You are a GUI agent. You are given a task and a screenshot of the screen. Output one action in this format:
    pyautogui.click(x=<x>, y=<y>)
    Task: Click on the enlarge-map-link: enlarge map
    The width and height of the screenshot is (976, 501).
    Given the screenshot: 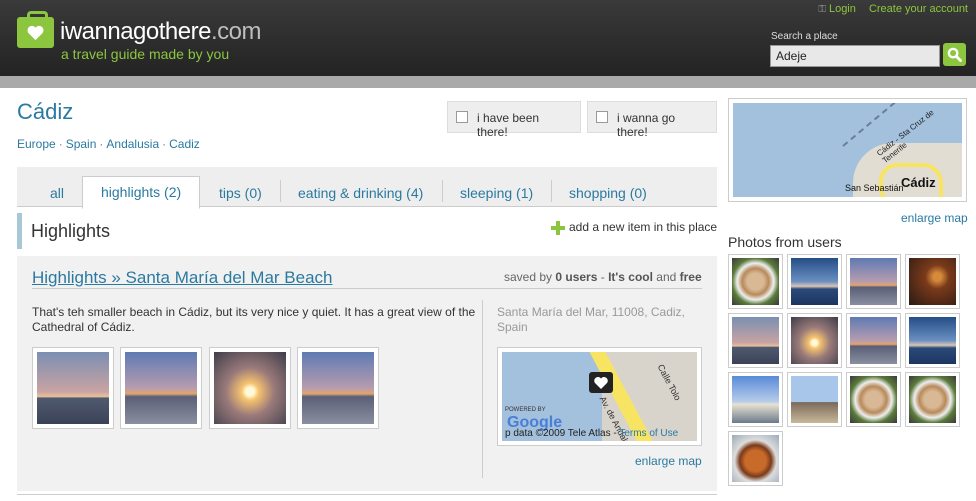 What is the action you would take?
    pyautogui.click(x=668, y=461)
    